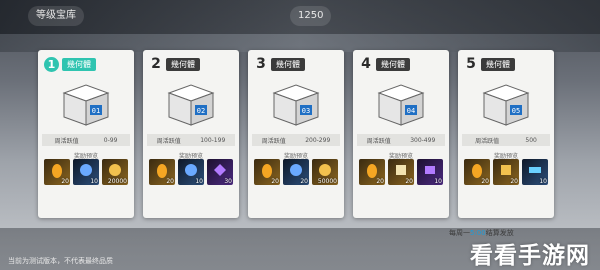 The width and height of the screenshot is (600, 270). Describe the element at coordinates (311, 16) in the screenshot. I see `currency-chip: 1250` at that location.